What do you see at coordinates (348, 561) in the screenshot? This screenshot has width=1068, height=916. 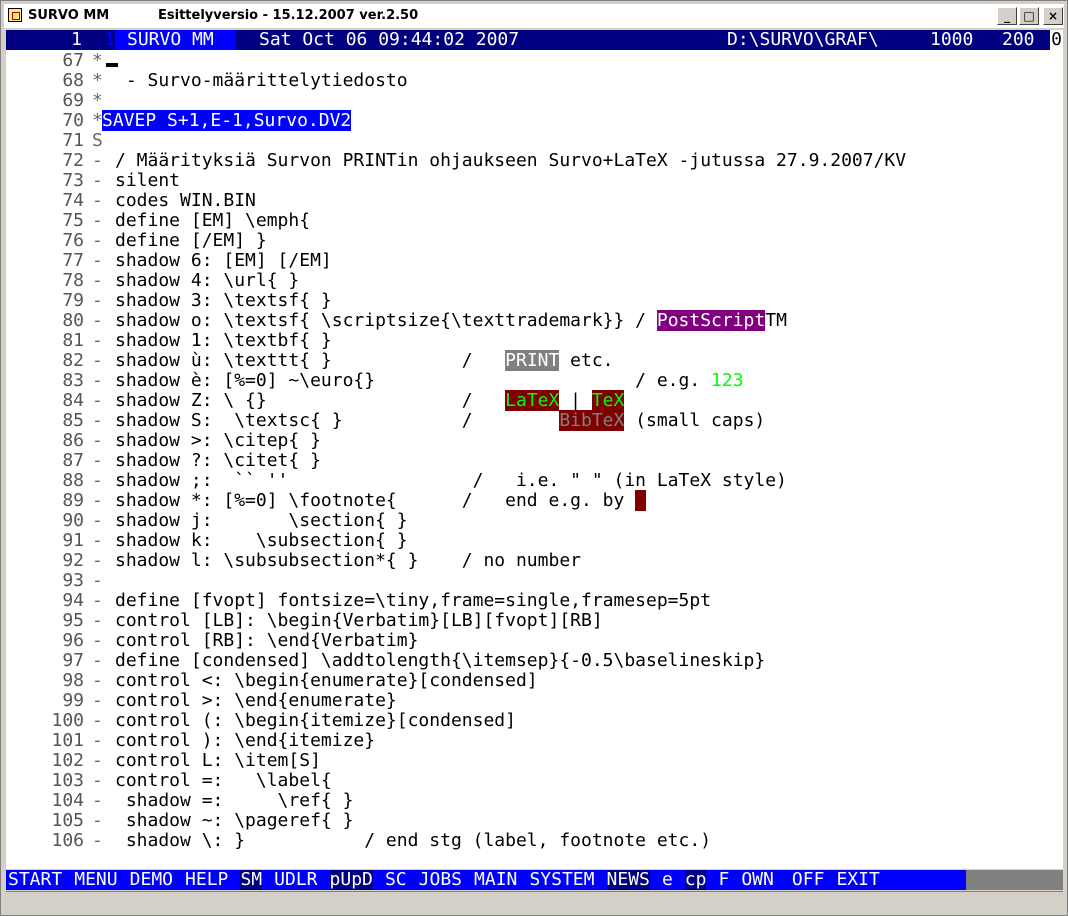 I see `line-text: shadow l: \subsubsection*{ } / no number` at bounding box center [348, 561].